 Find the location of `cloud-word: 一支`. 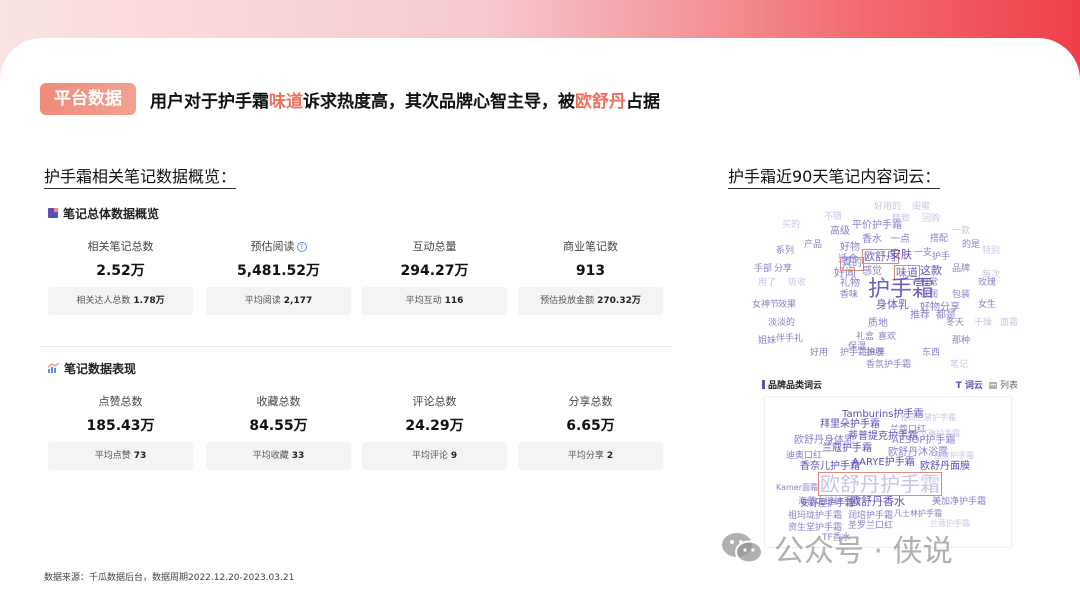

cloud-word: 一支 is located at coordinates (923, 253).